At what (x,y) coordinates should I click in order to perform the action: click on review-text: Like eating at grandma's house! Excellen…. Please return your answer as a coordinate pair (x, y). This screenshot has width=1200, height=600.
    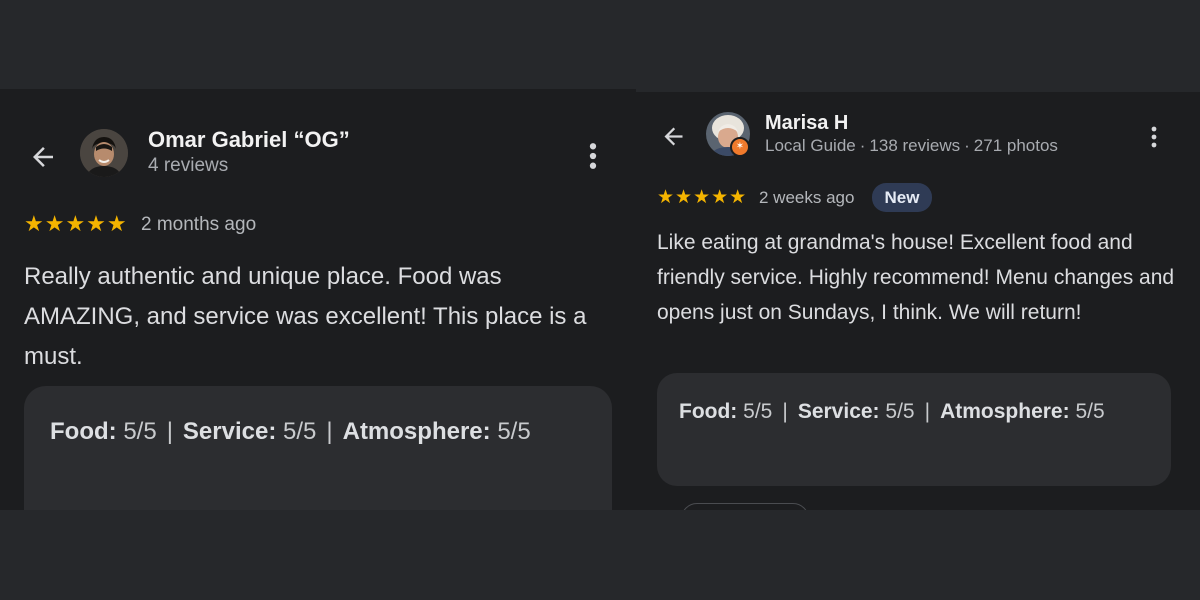
    Looking at the image, I should click on (916, 277).